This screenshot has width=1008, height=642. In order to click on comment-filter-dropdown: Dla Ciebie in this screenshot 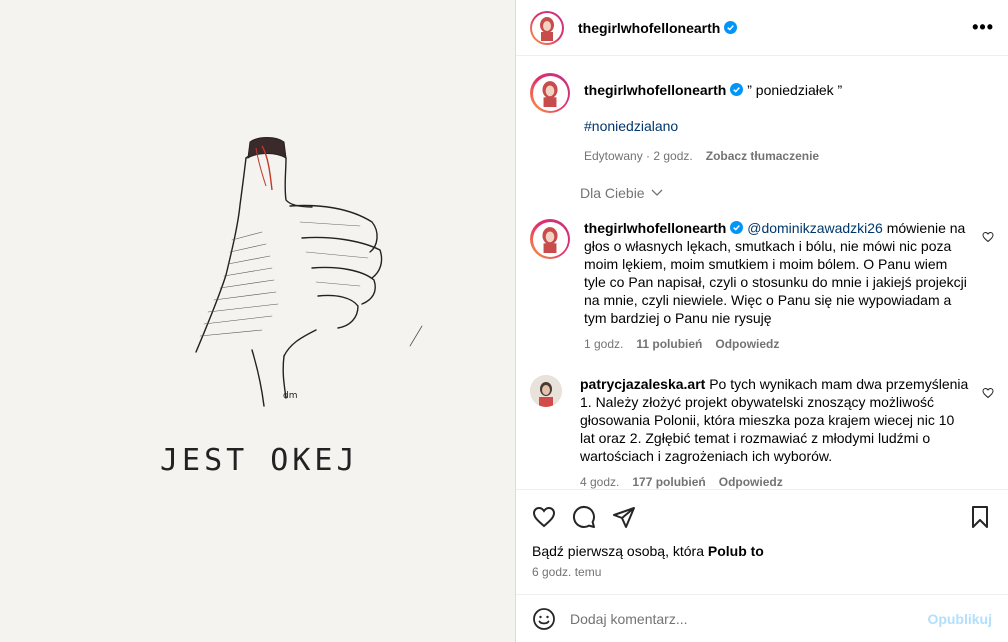, I will do `click(787, 193)`.